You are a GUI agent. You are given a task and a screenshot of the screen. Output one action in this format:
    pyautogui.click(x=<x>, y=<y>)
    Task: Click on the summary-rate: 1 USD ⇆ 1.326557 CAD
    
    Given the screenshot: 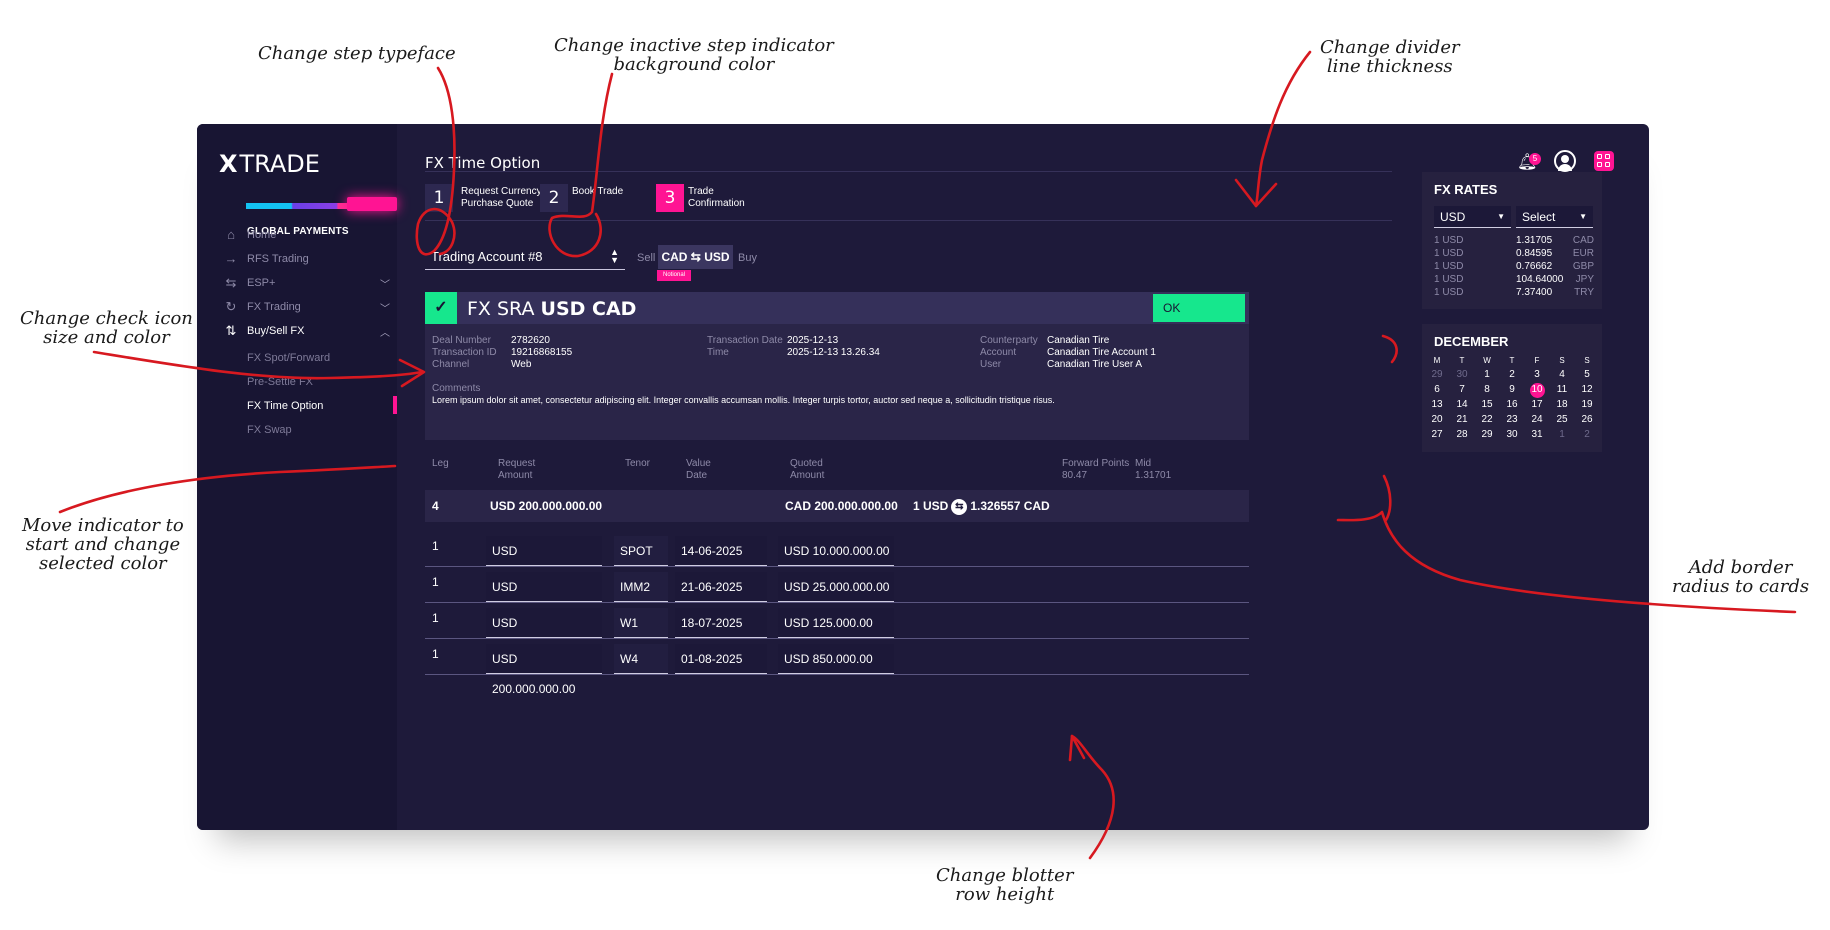 What is the action you would take?
    pyautogui.click(x=981, y=507)
    